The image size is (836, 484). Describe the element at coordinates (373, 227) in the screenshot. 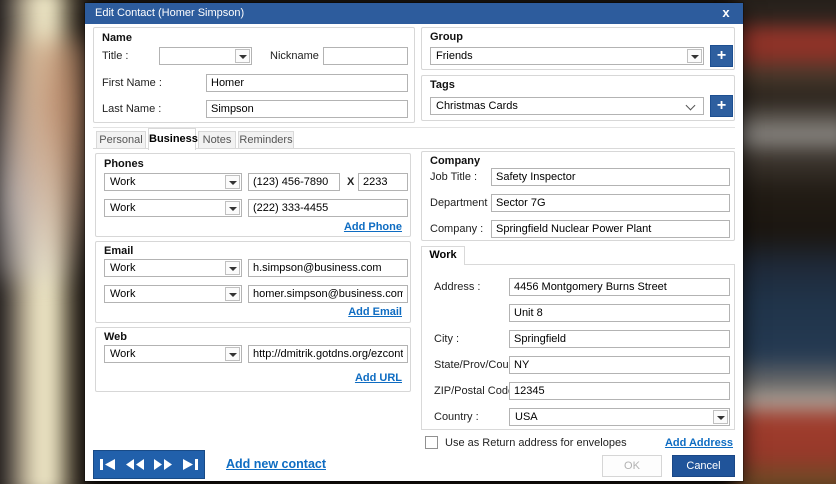

I see `add-phone-link: Add Phone` at that location.